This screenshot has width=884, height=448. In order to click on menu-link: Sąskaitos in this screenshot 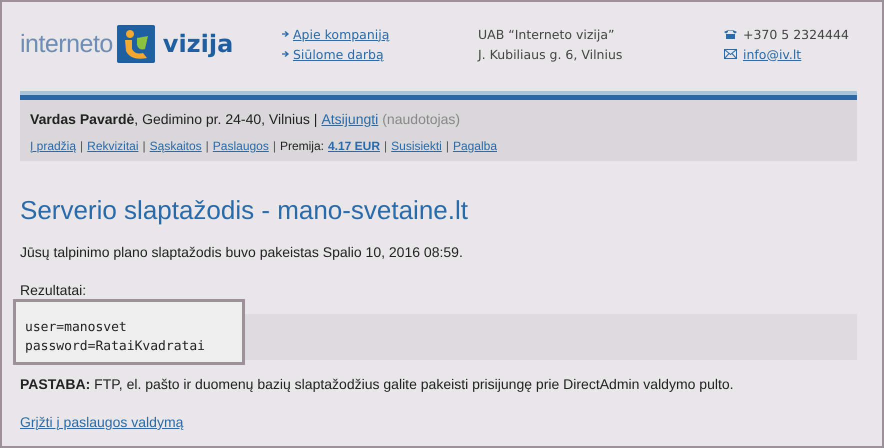, I will do `click(176, 146)`.